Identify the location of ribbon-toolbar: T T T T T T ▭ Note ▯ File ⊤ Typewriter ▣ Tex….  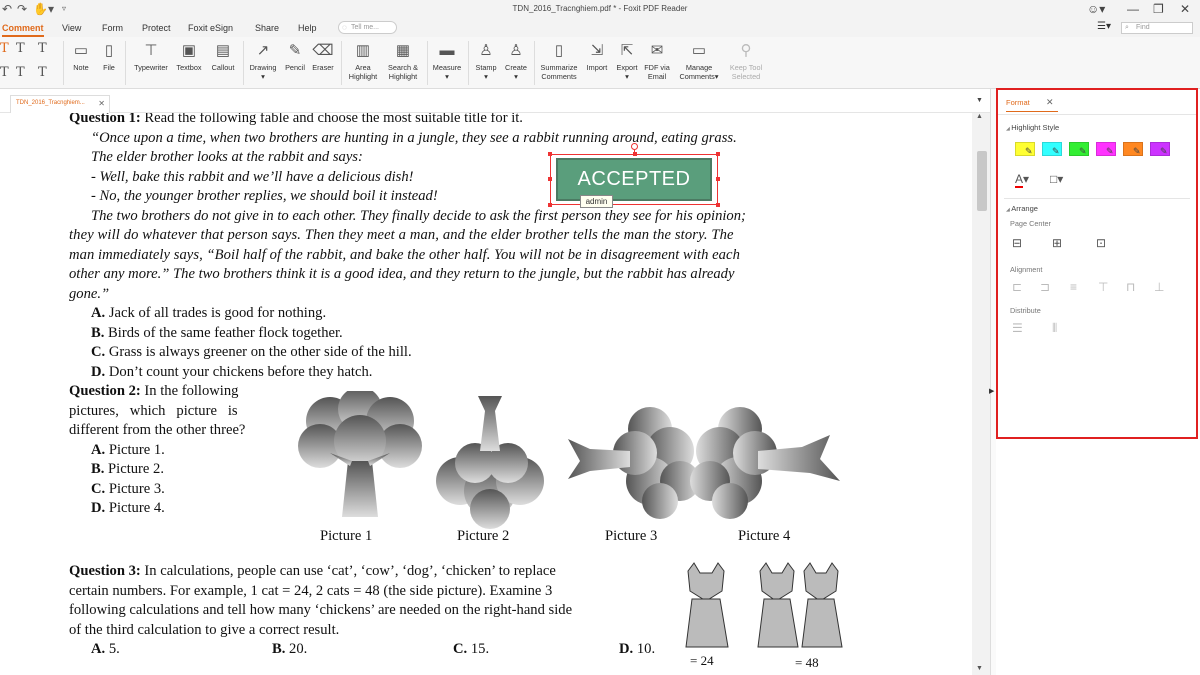
(600, 63).